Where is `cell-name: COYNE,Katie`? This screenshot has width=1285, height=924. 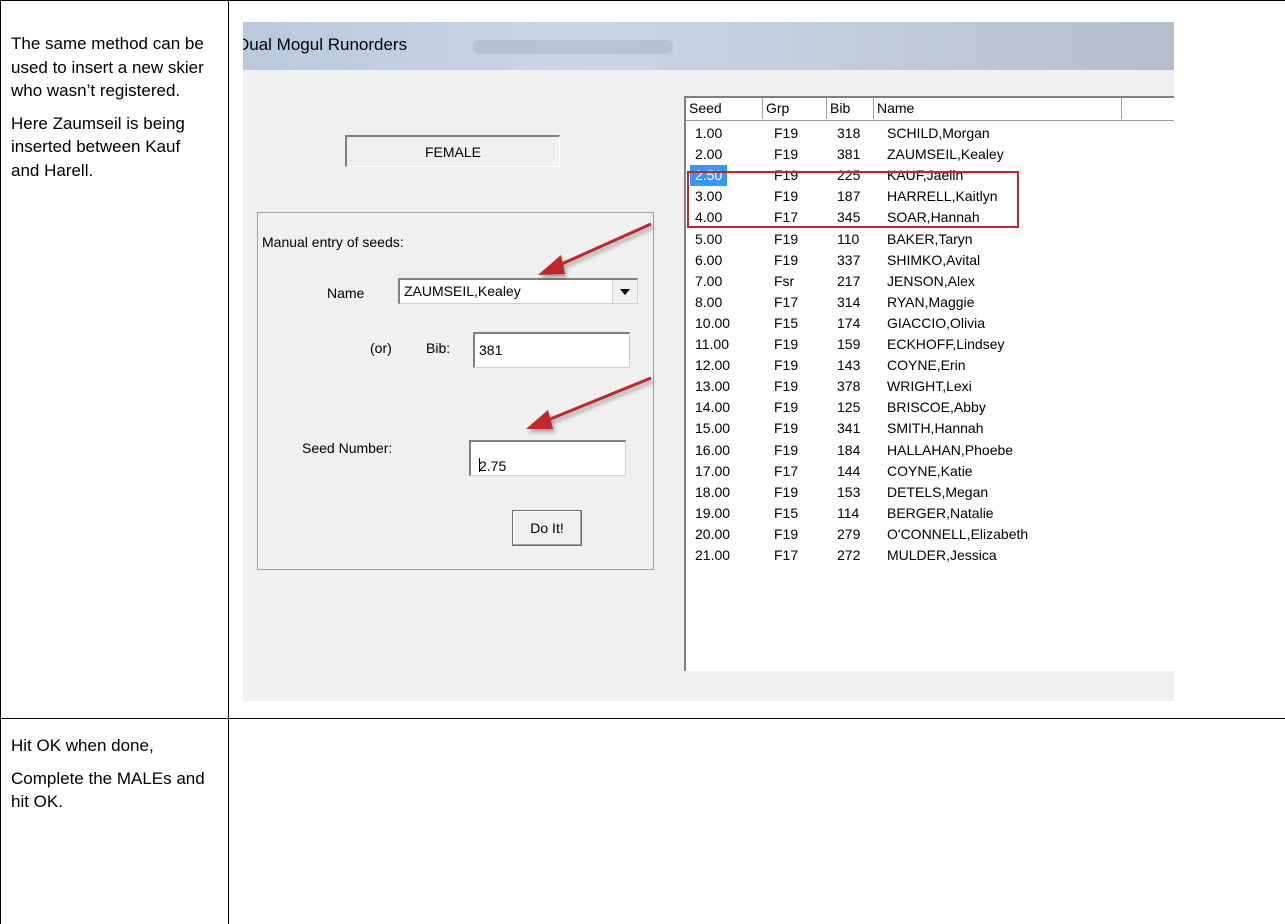
cell-name: COYNE,Katie is located at coordinates (930, 470).